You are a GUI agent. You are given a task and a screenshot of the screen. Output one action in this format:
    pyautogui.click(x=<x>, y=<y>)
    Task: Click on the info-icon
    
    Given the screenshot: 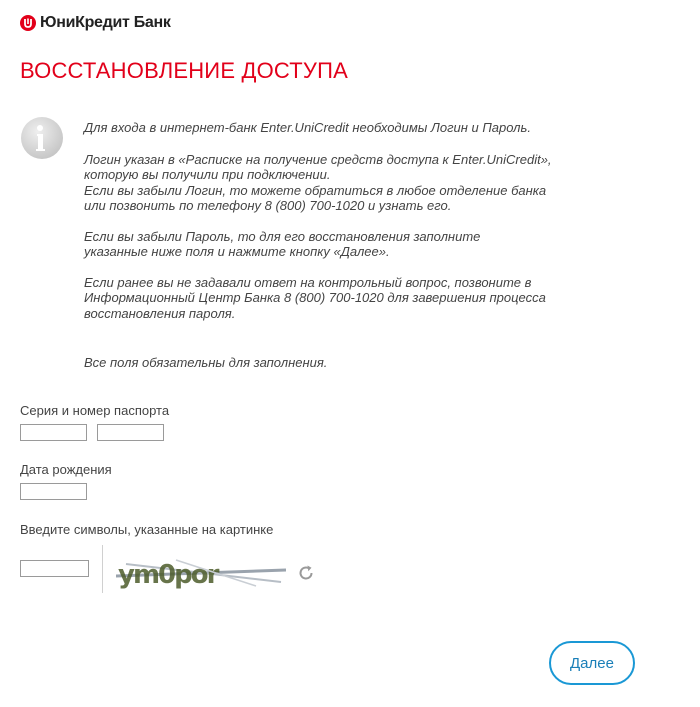 What is the action you would take?
    pyautogui.click(x=42, y=138)
    